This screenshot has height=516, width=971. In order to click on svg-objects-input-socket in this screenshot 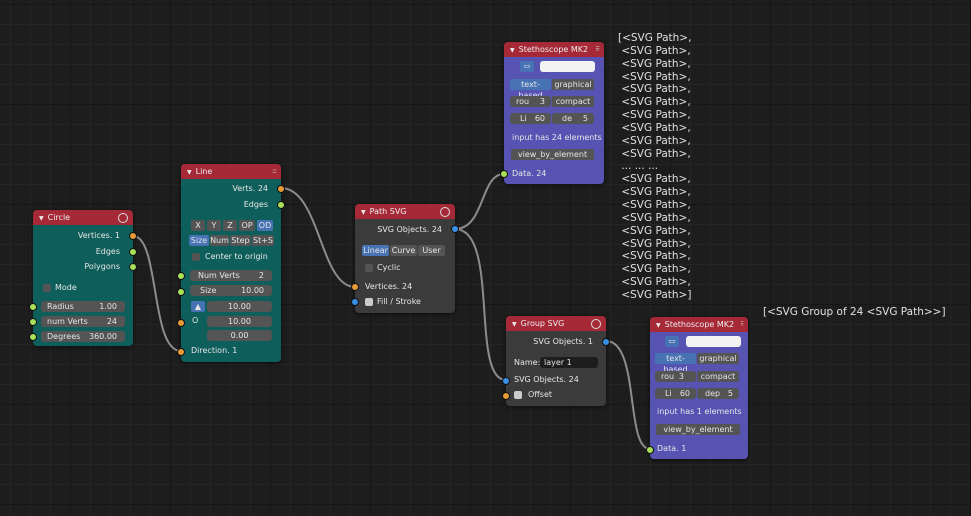, I will do `click(506, 381)`.